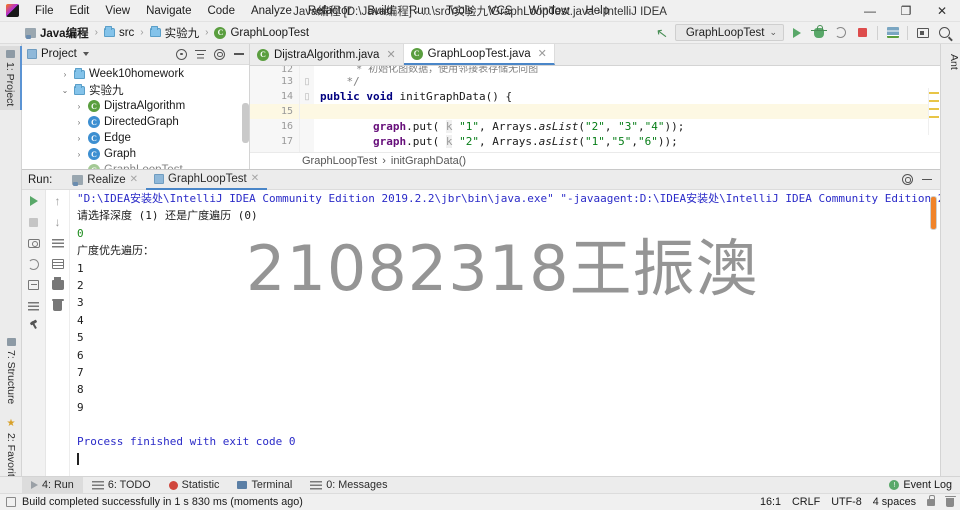  I want to click on menu-analyze: Analyze, so click(271, 11).